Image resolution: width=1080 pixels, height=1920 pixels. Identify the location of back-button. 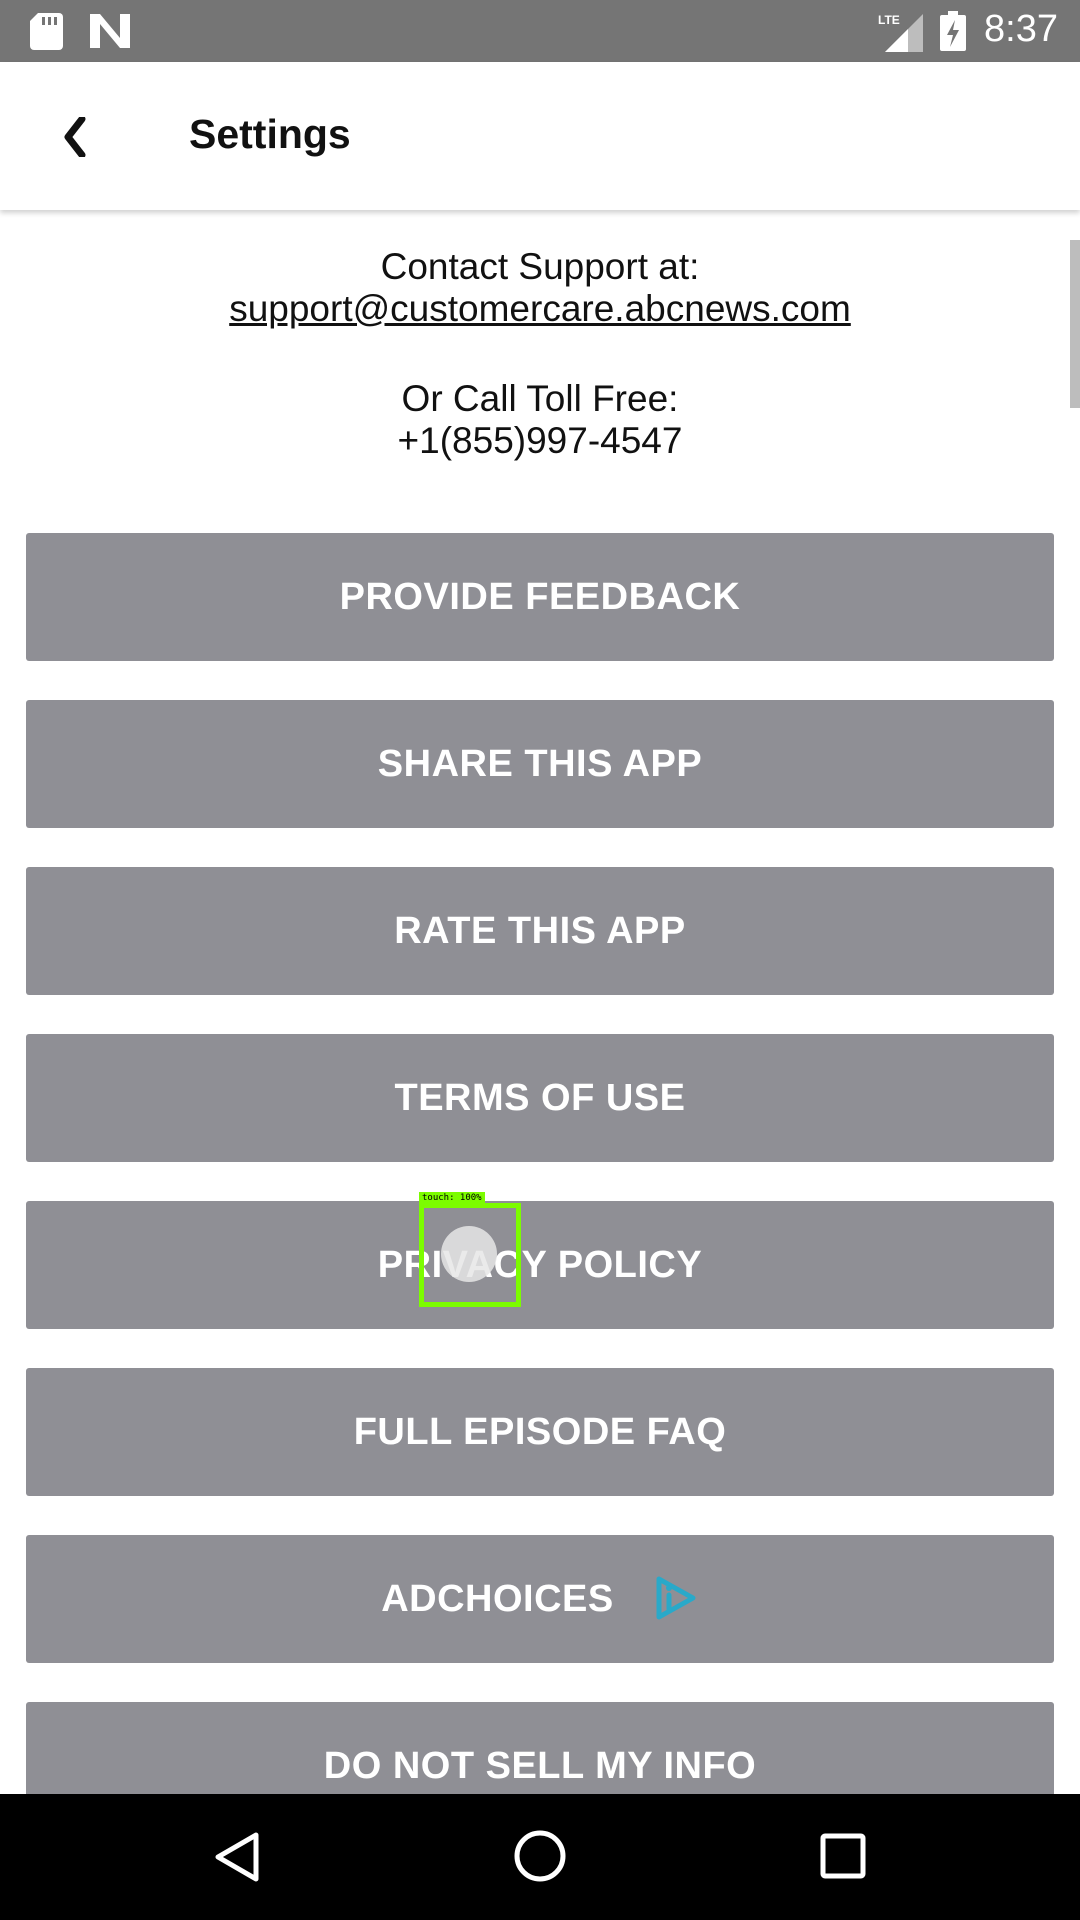
(75, 137).